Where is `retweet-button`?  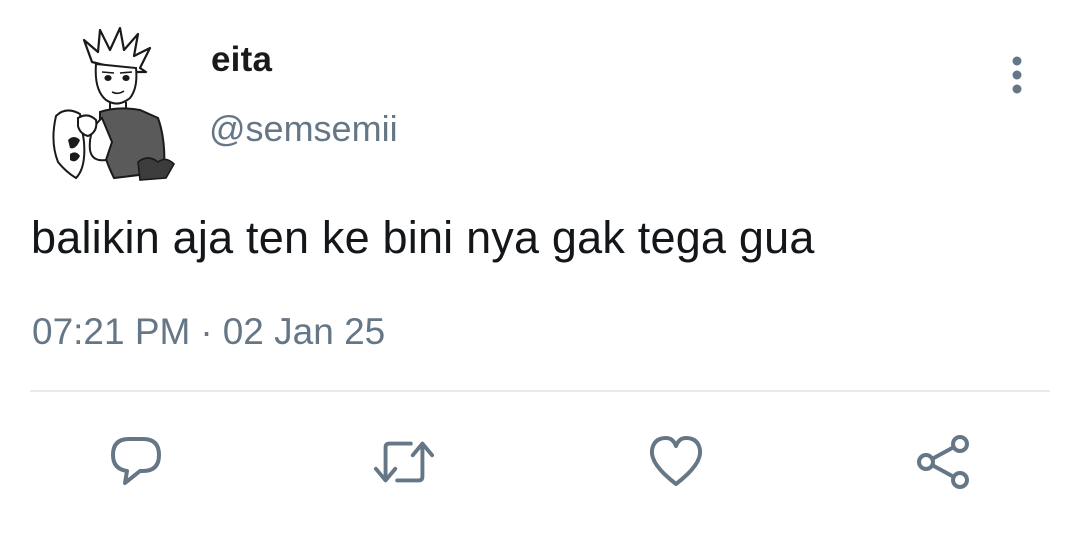 retweet-button is located at coordinates (404, 462).